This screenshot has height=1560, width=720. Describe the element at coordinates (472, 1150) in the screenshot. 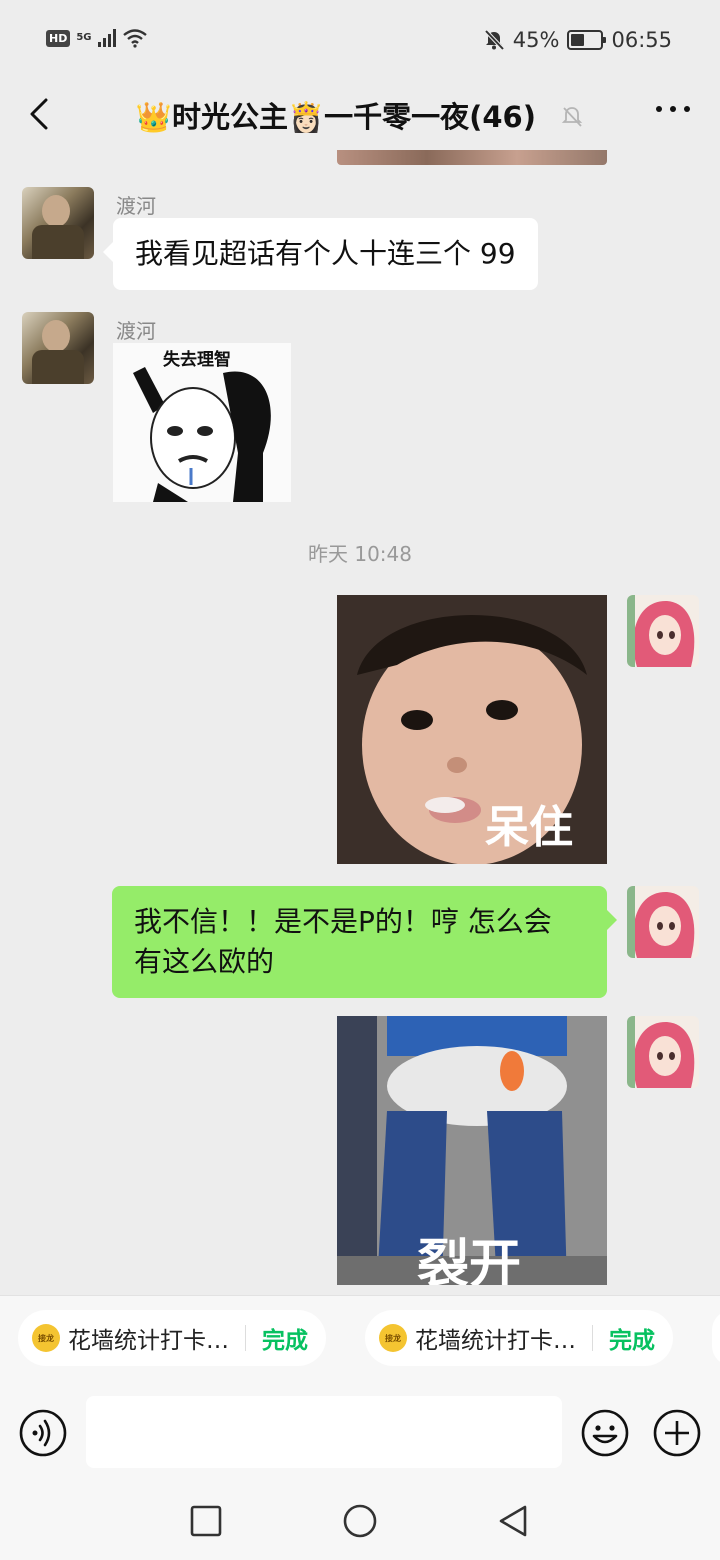

I see `sticker-image: 裂开` at that location.